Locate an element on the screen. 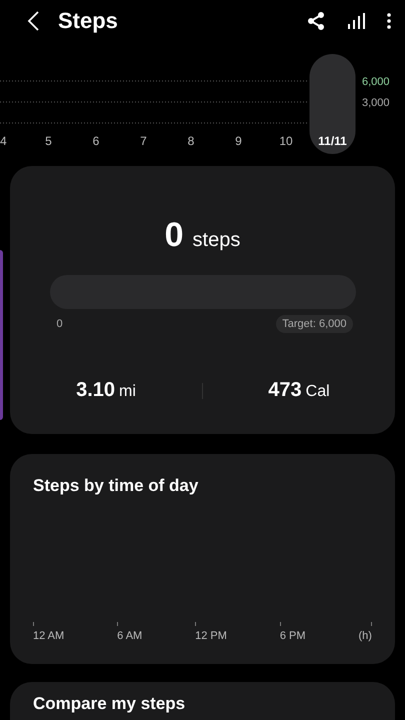  step-count: 0 is located at coordinates (174, 235).